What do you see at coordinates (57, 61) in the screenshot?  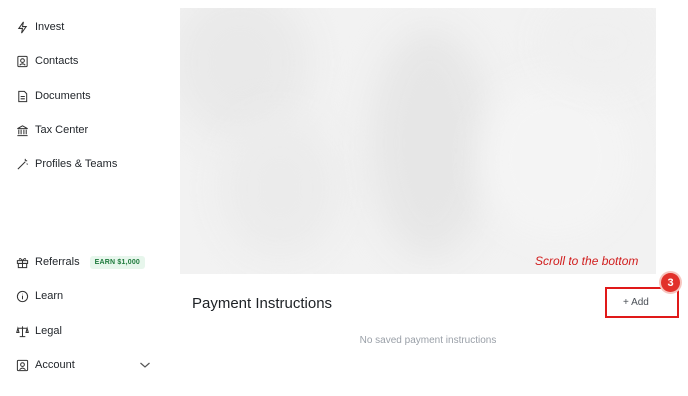 I see `sidebar-item-label: Contacts` at bounding box center [57, 61].